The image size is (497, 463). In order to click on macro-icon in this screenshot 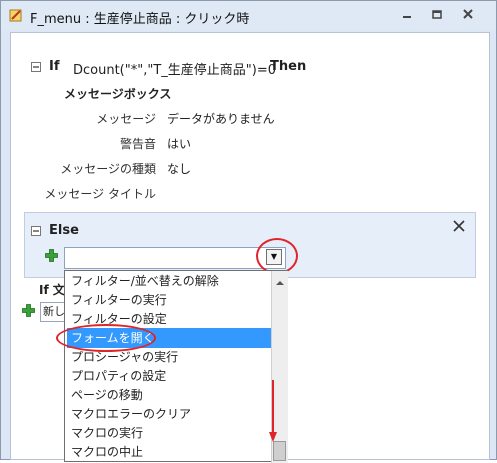, I will do `click(15, 15)`.